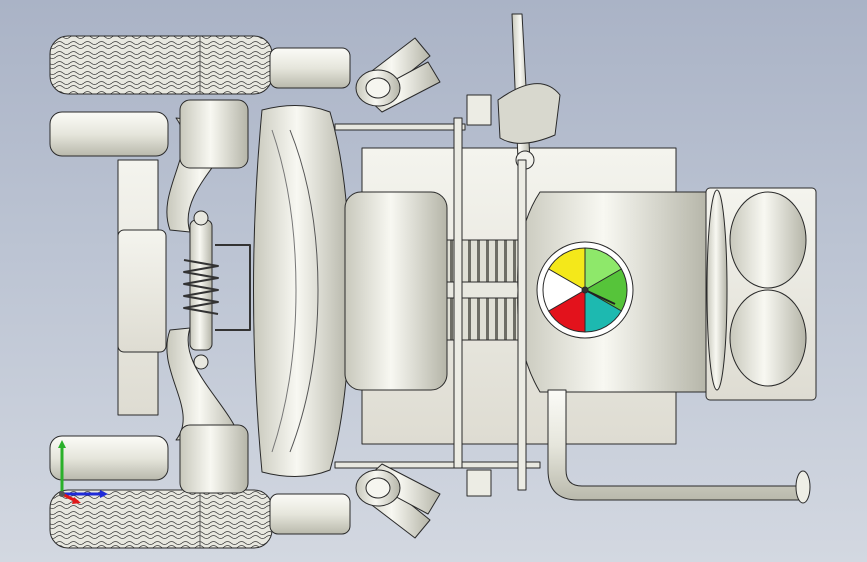 This screenshot has height=562, width=867. Describe the element at coordinates (83, 472) in the screenshot. I see `axis-triad-icon` at that location.